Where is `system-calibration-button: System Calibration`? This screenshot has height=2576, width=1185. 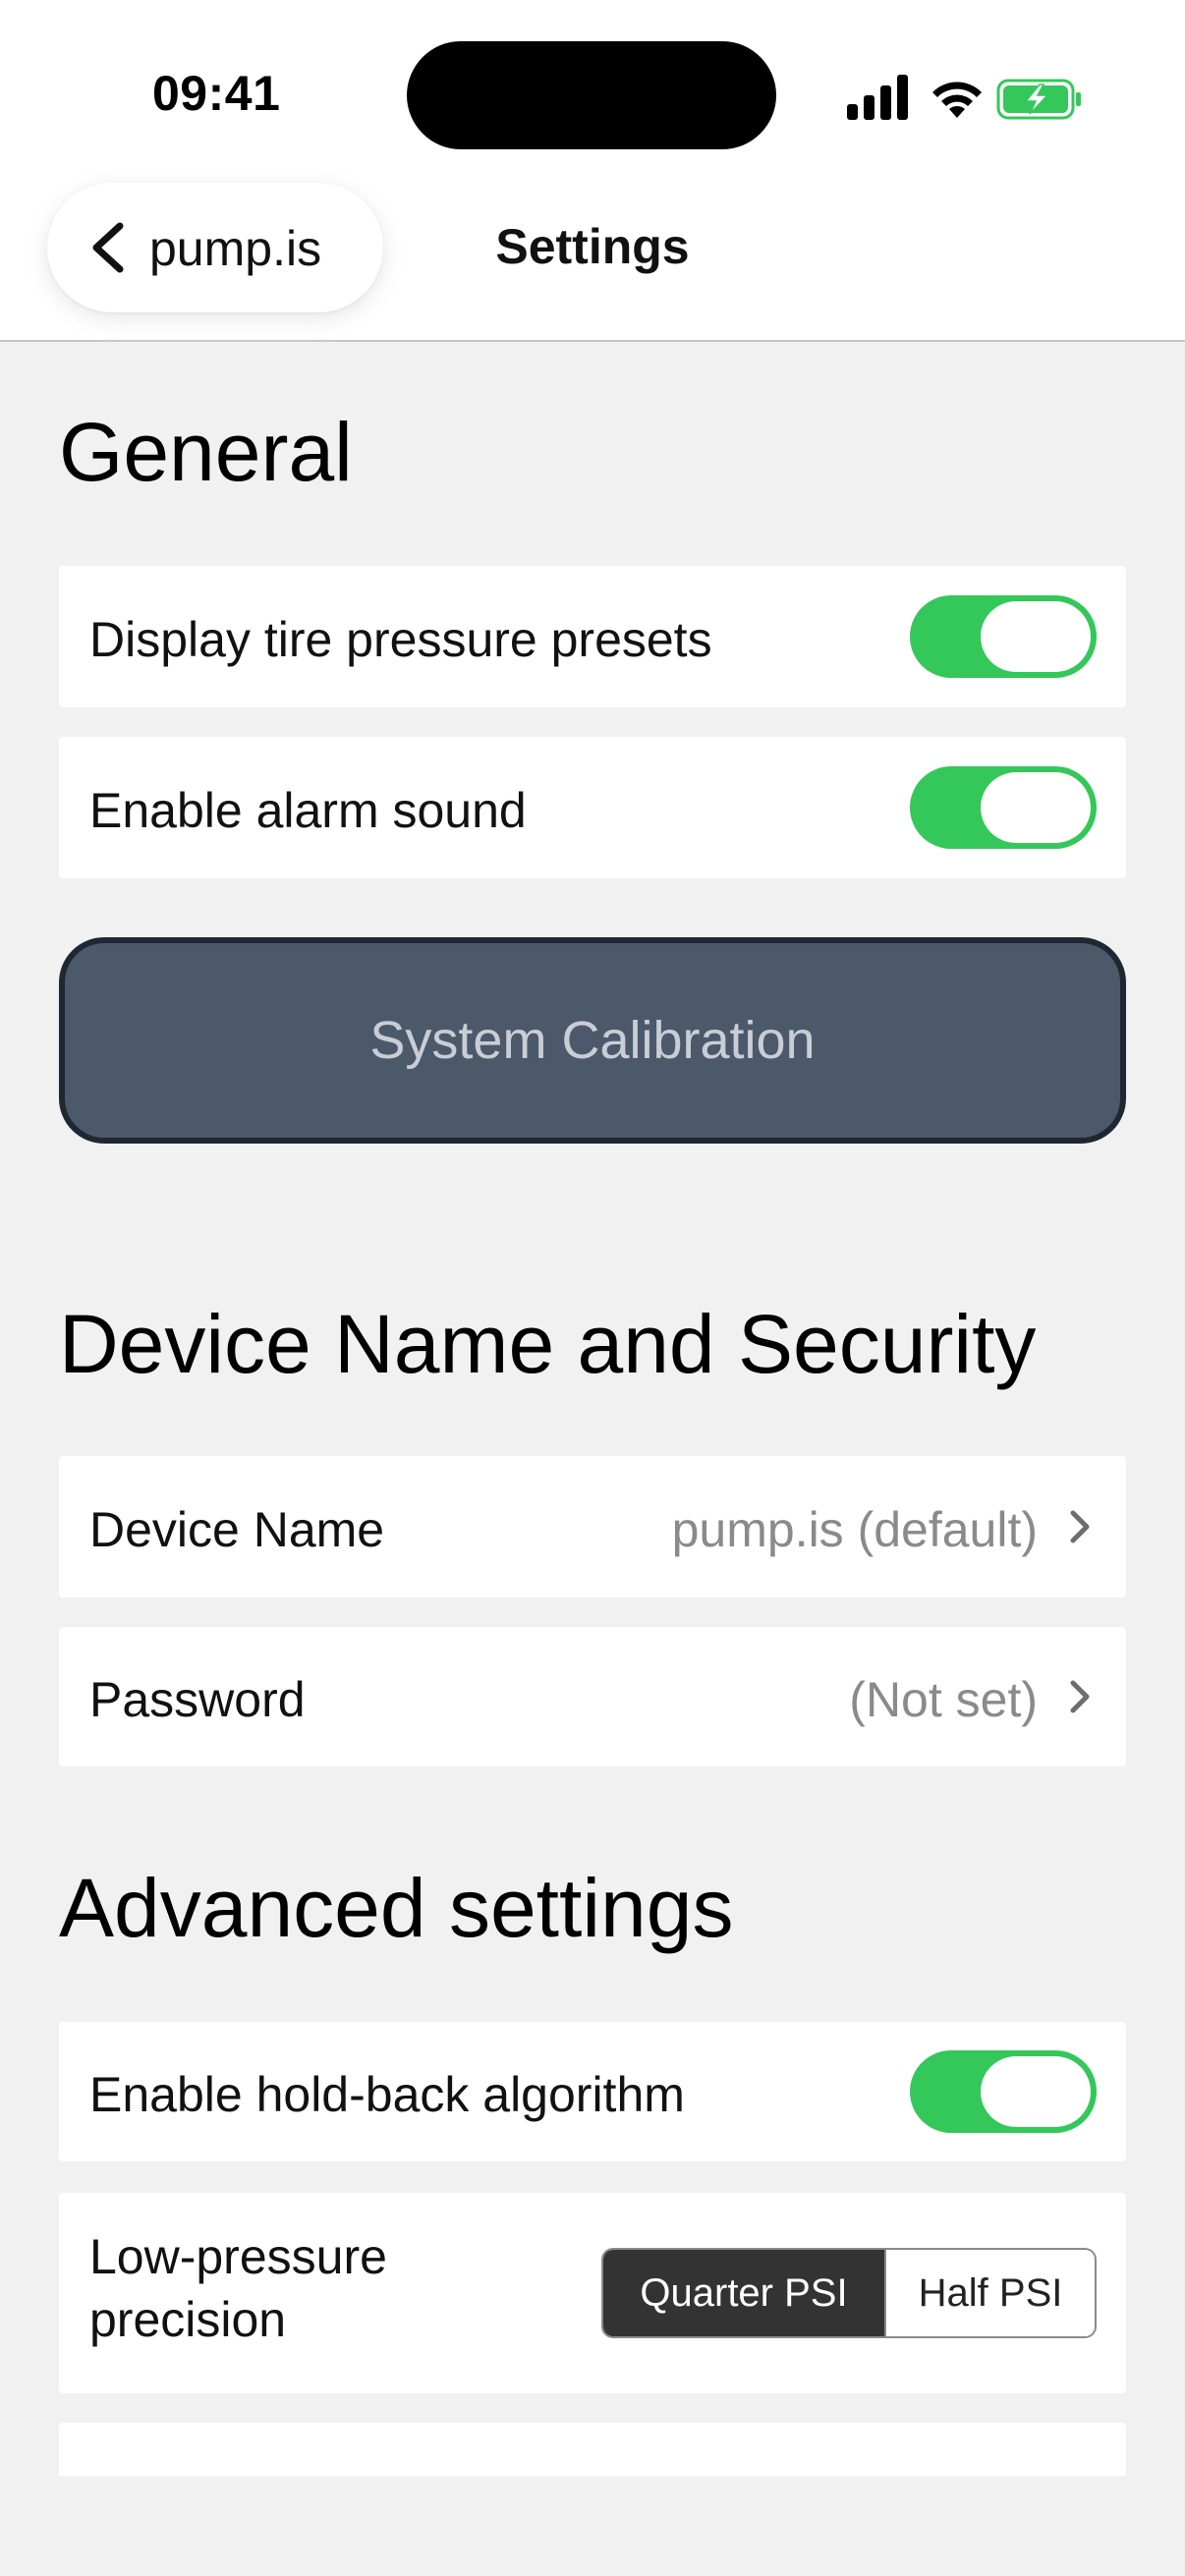
system-calibration-button: System Calibration is located at coordinates (592, 1040).